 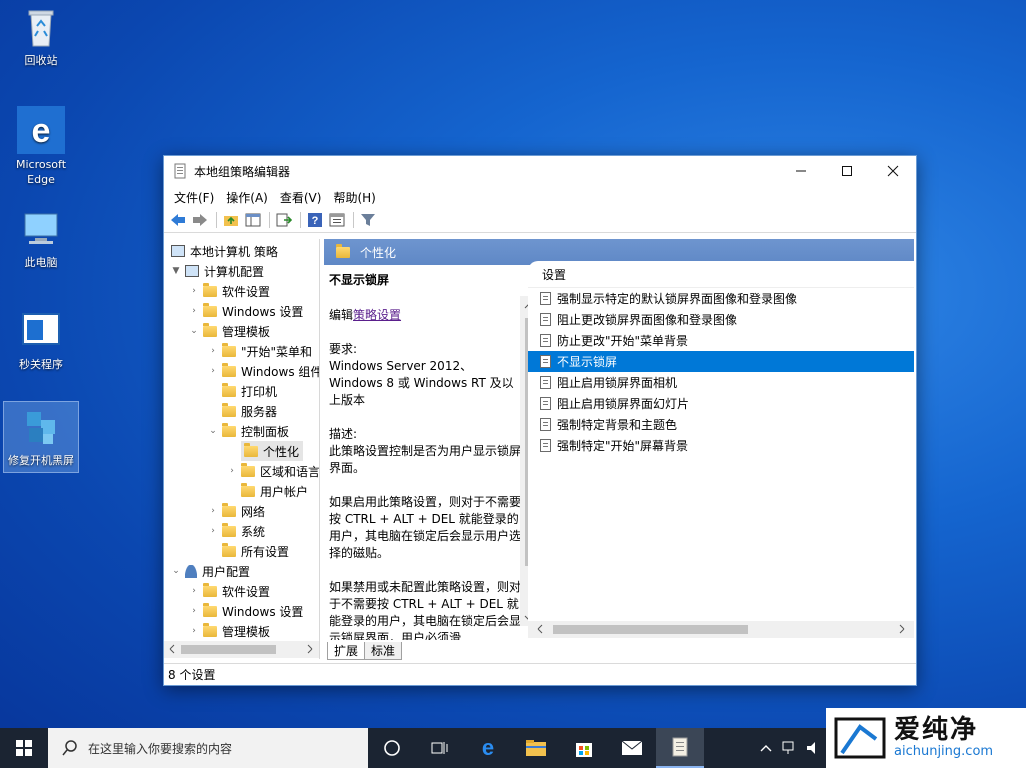 I want to click on list-item: 强制特定"开始"屏幕背景, so click(x=721, y=445).